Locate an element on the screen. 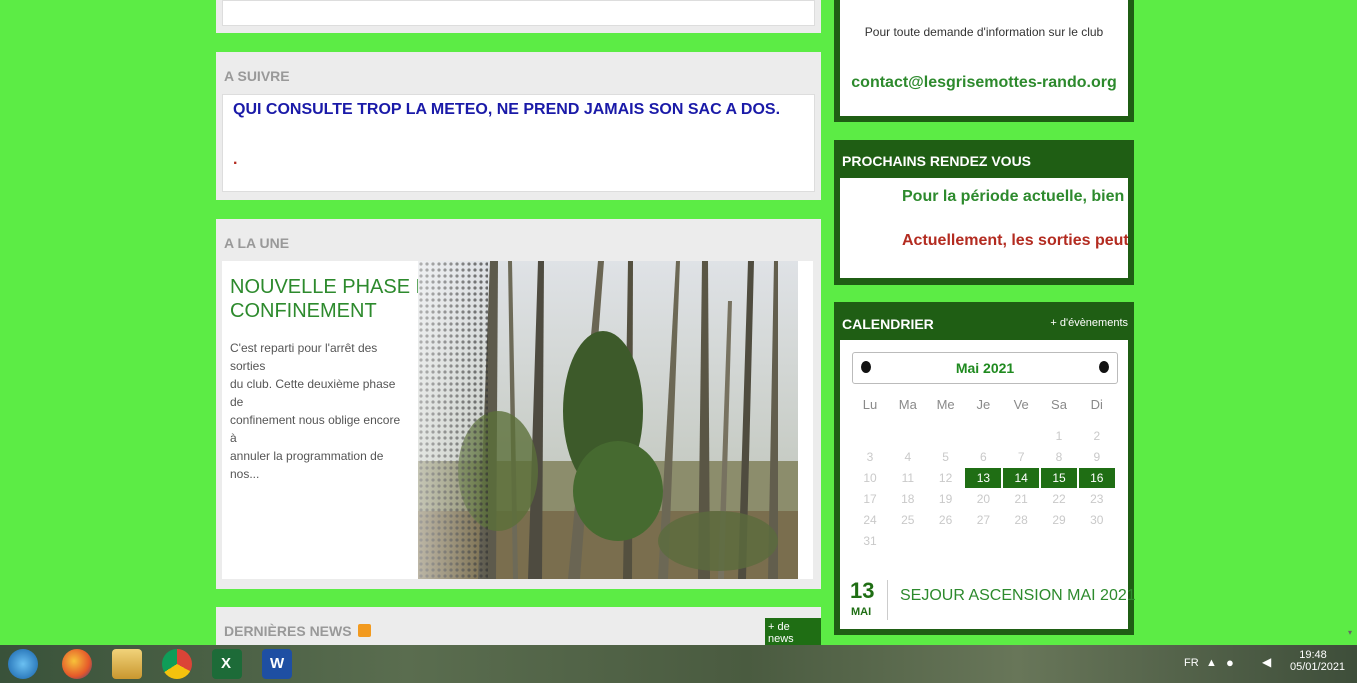 The height and width of the screenshot is (683, 1357). rendez-vous-line1: Pour la période actuelle, bien resp is located at coordinates (1015, 197).